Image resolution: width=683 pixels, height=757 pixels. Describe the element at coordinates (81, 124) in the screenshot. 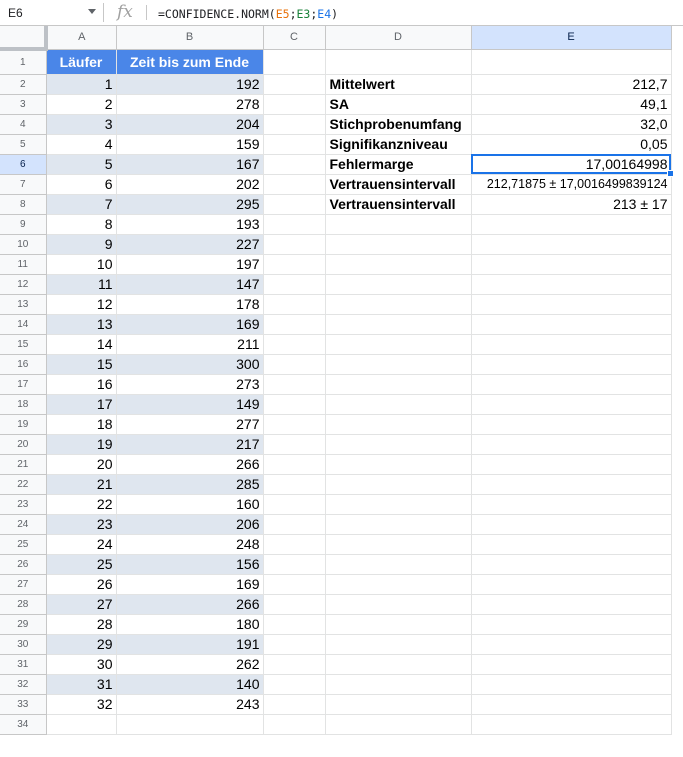

I see `cell-laeufer: 3` at that location.